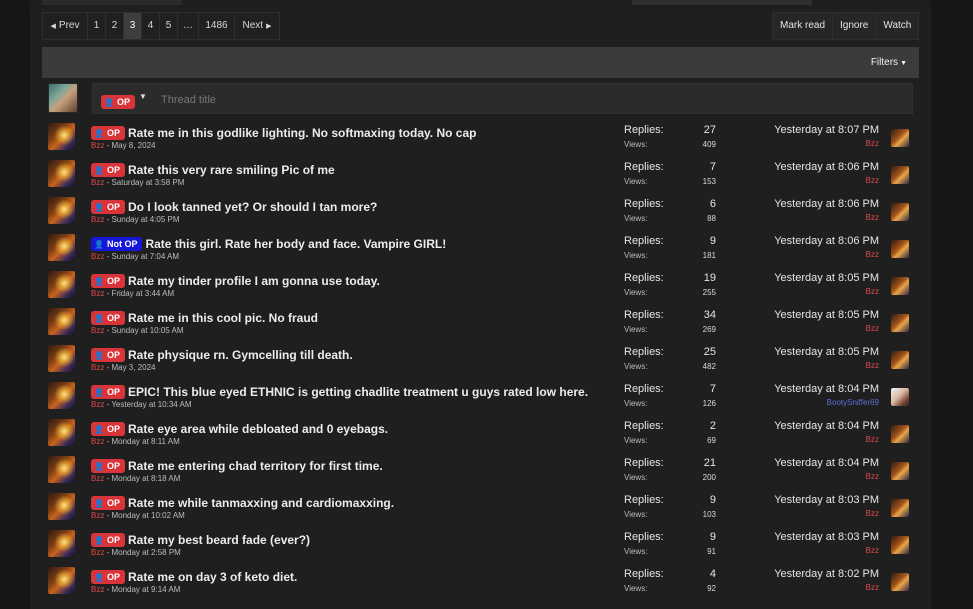  Describe the element at coordinates (65, 26) in the screenshot. I see `prev-page-button: ◀ Prev` at that location.